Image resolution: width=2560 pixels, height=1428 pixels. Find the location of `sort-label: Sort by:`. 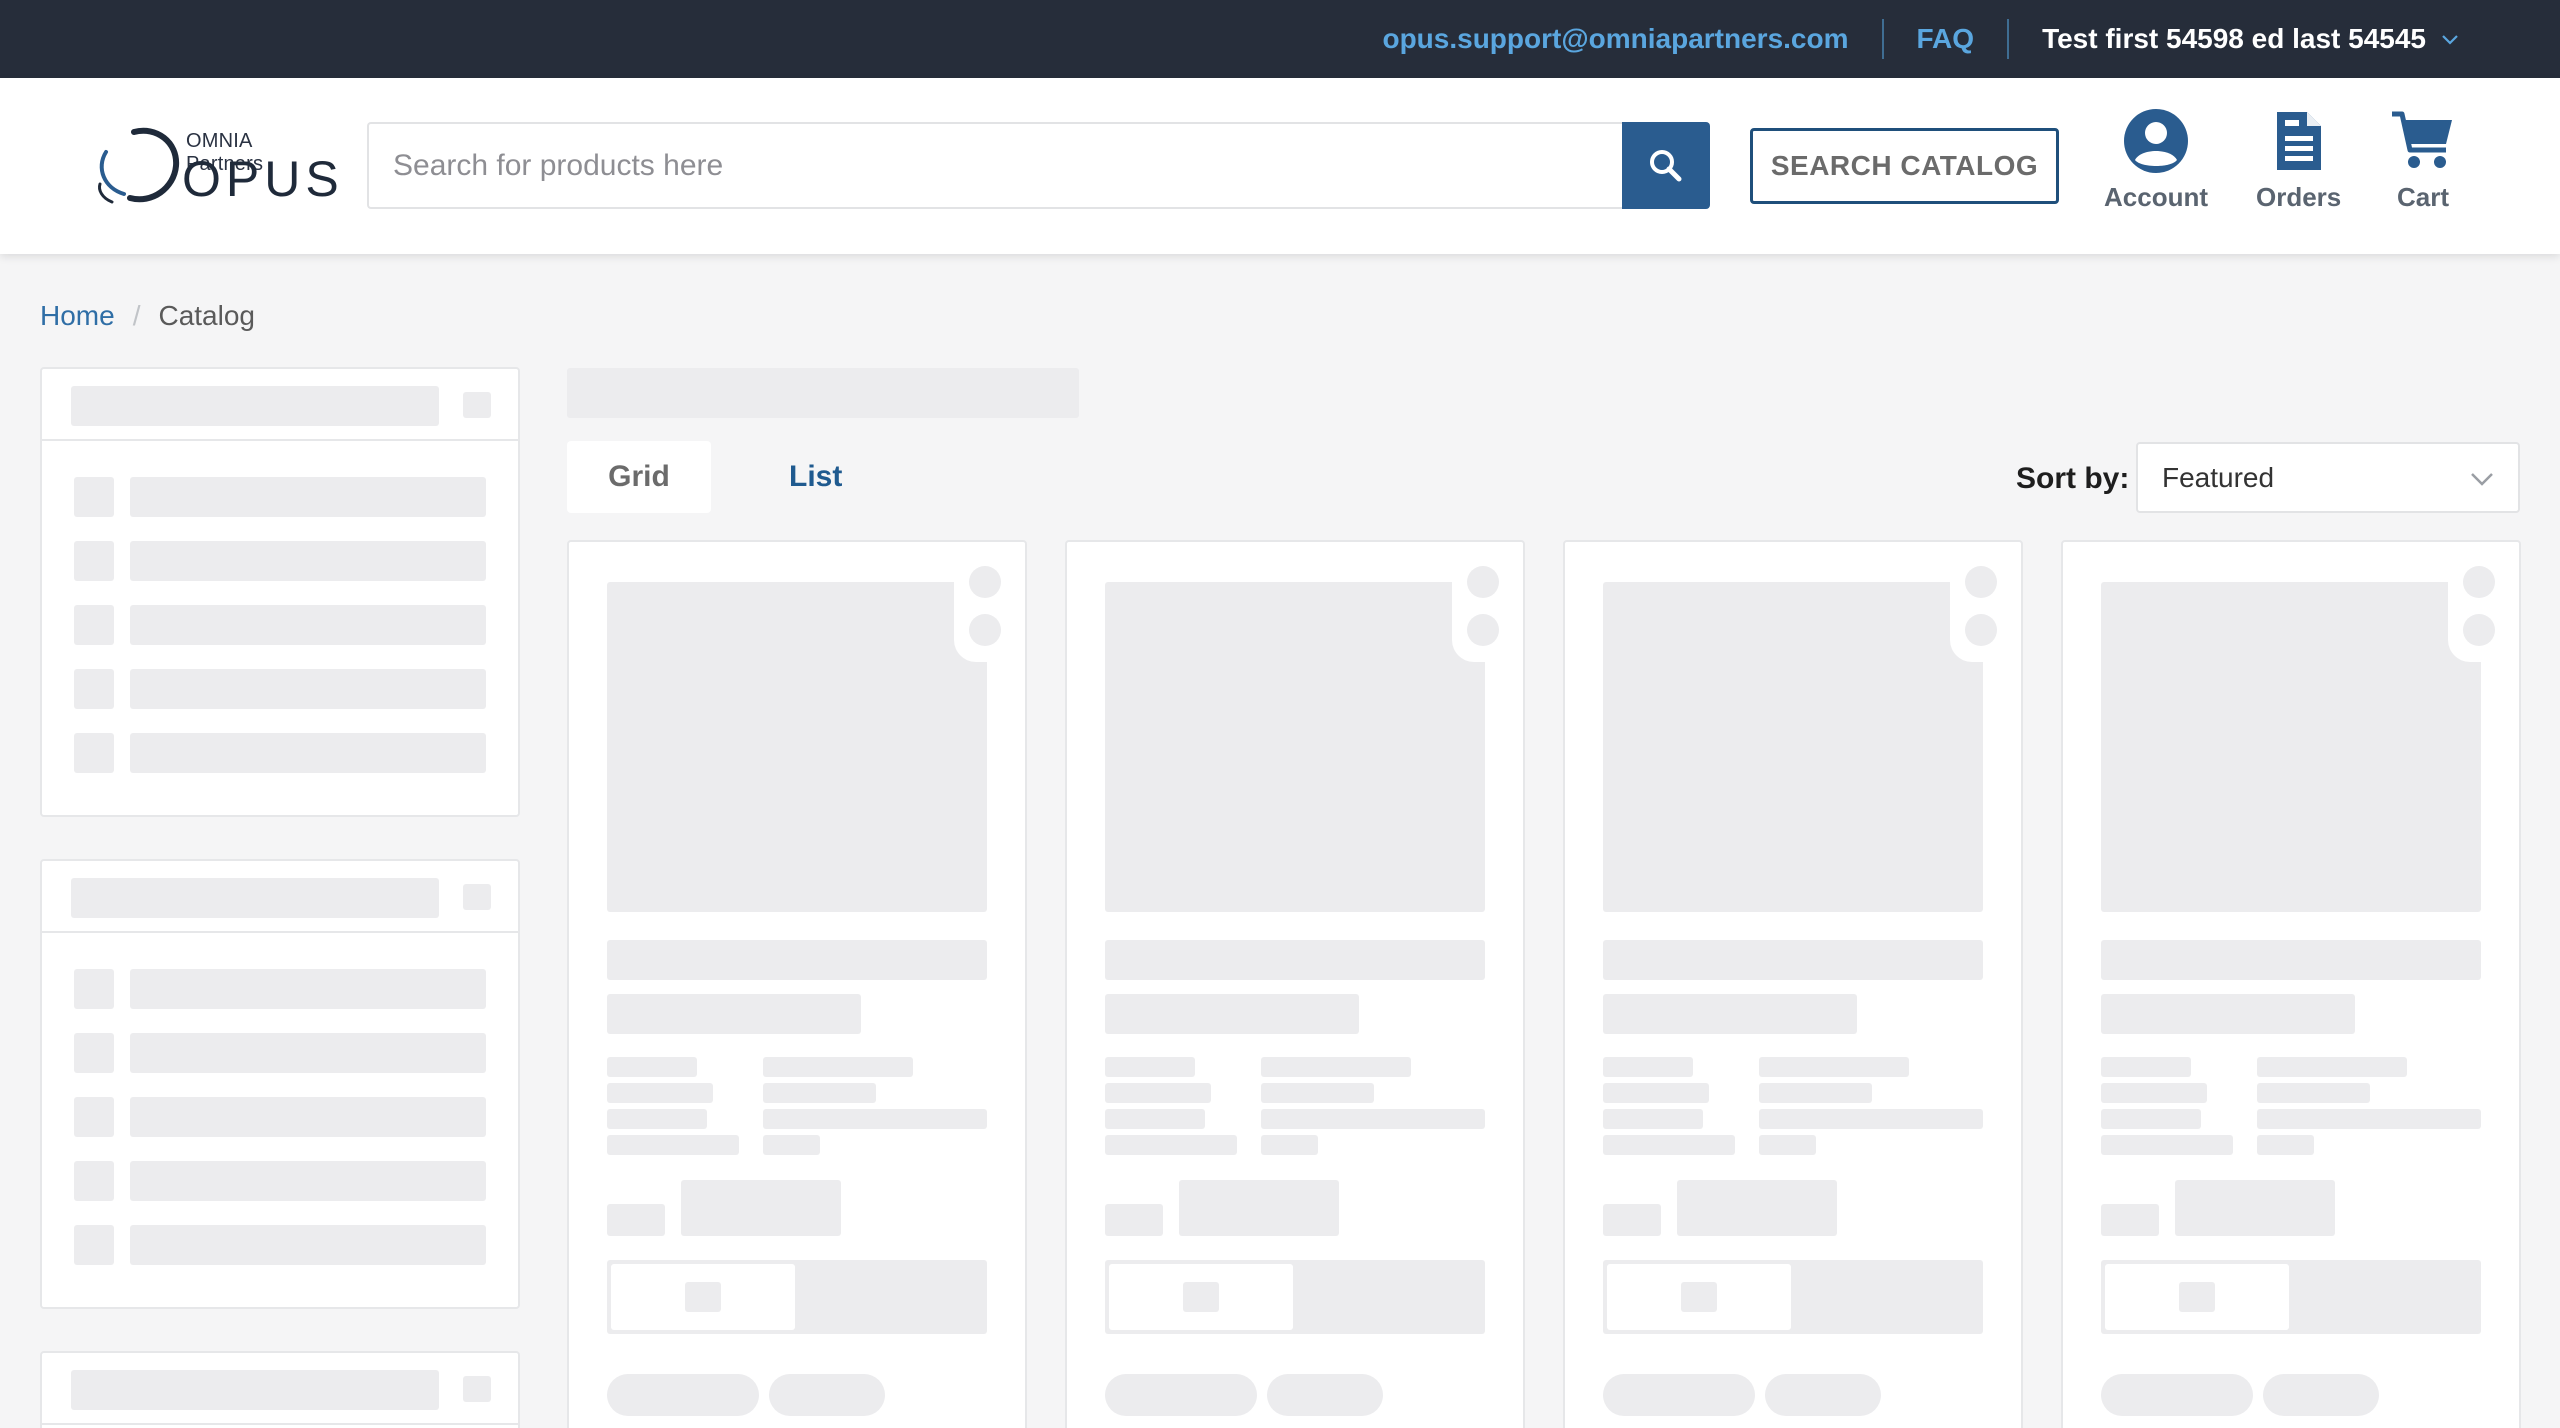

sort-label: Sort by: is located at coordinates (2073, 478).